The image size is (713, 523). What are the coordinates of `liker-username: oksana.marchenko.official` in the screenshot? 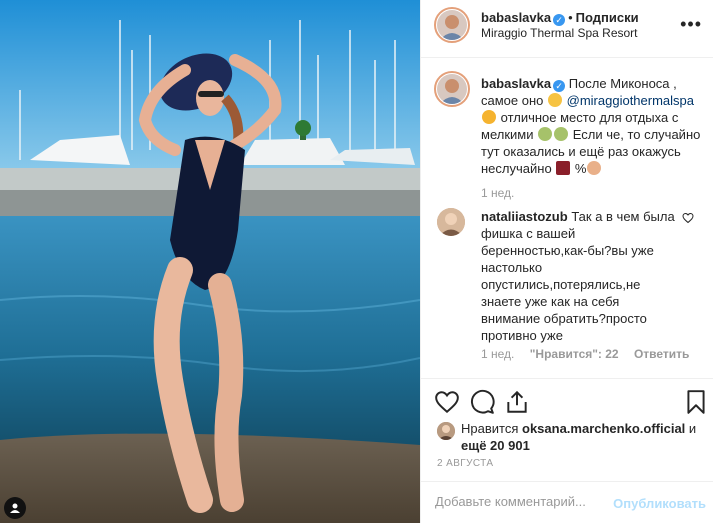 It's located at (603, 428).